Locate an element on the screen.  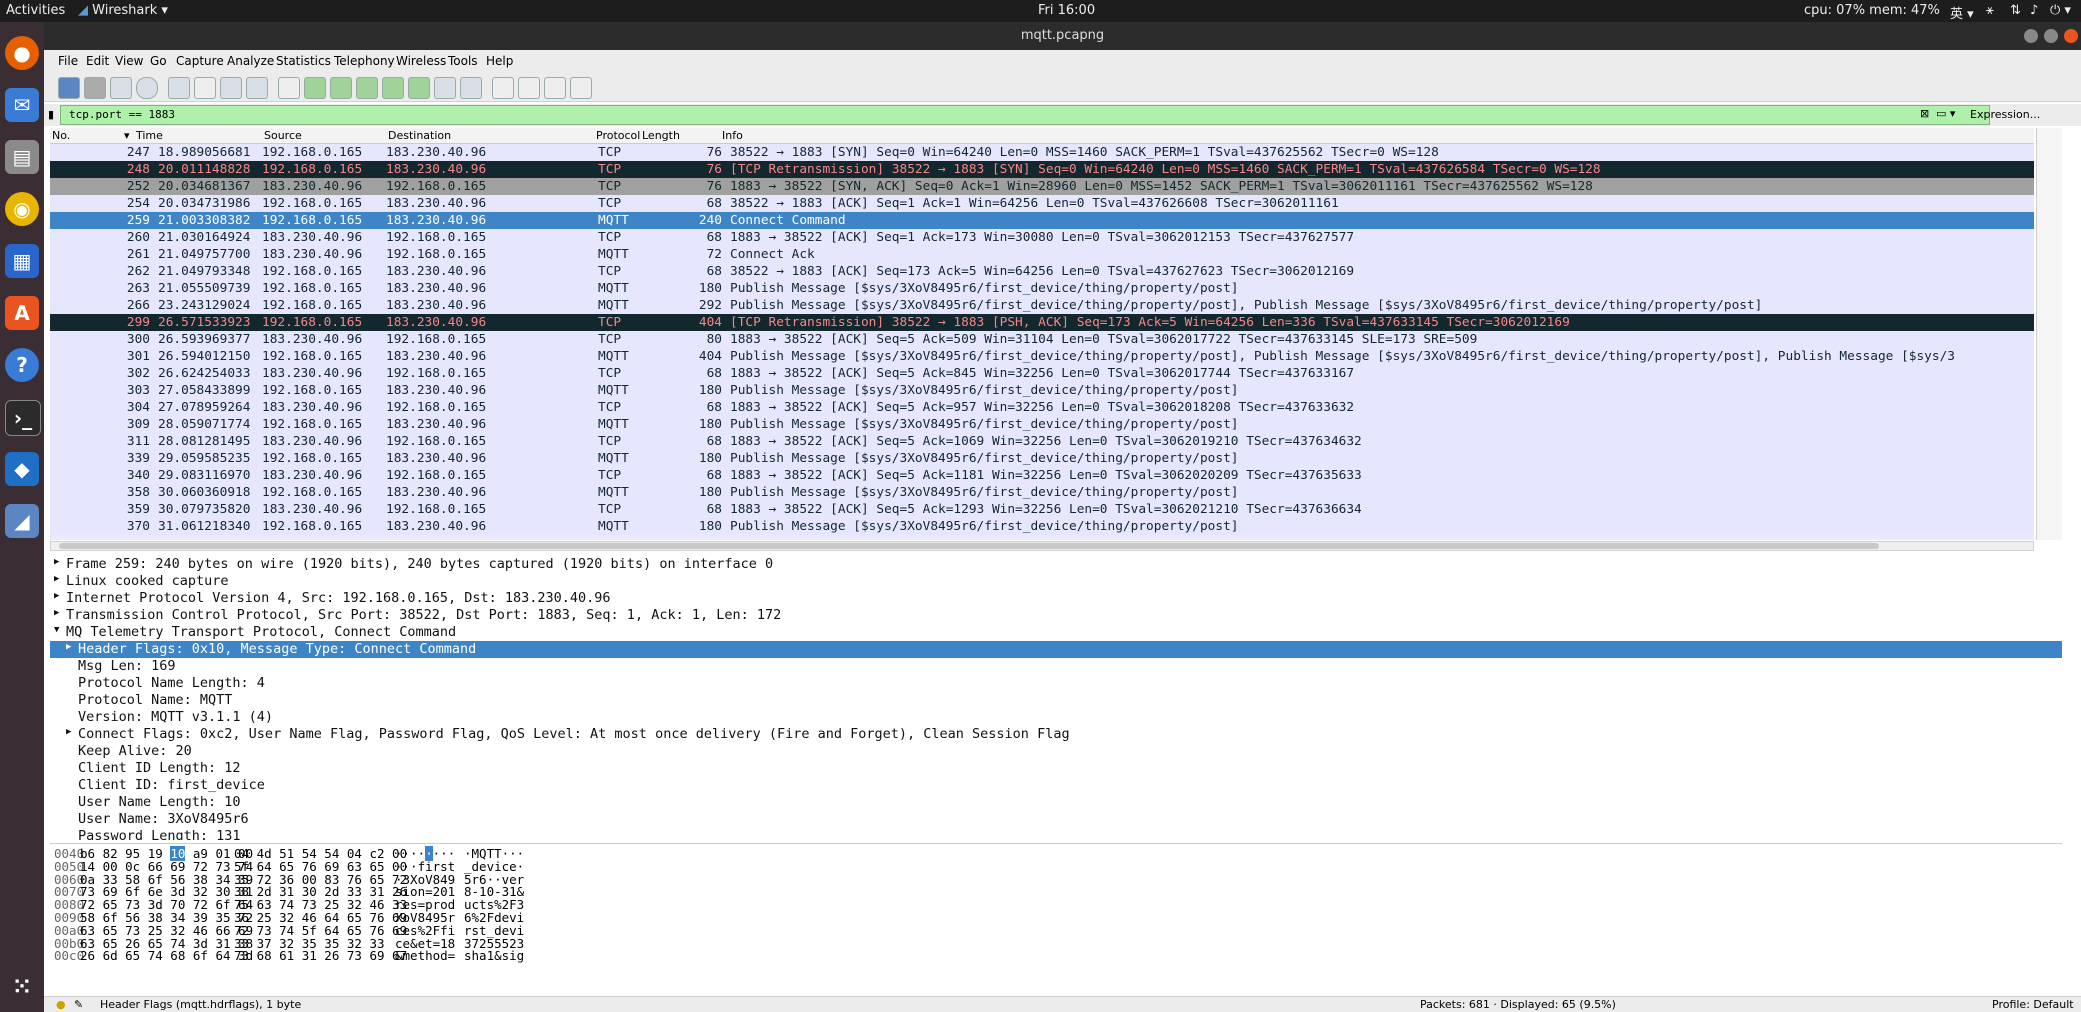
detail-tree-item: Password Length: 131 is located at coordinates (1056, 834).